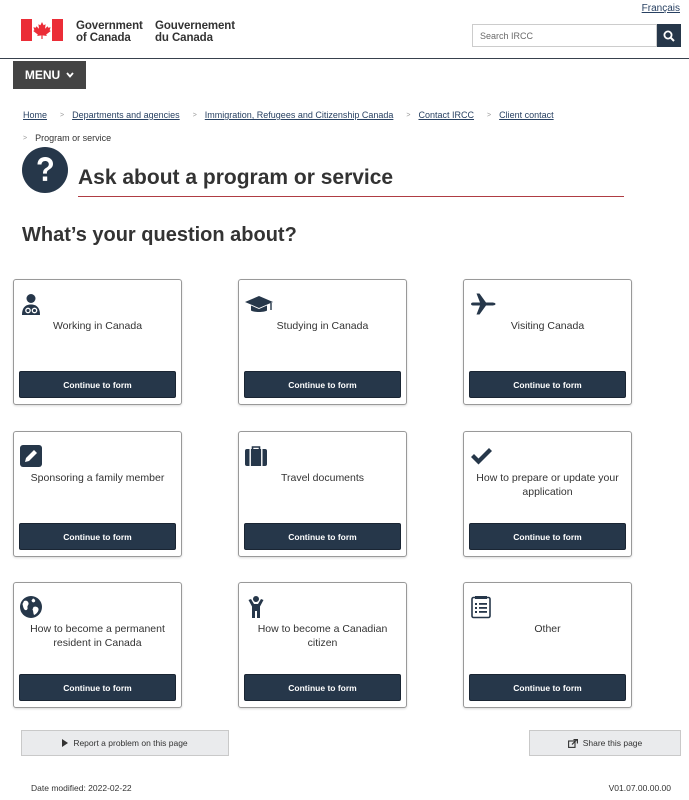  I want to click on version-number: V01.07.00.00.00, so click(639, 788).